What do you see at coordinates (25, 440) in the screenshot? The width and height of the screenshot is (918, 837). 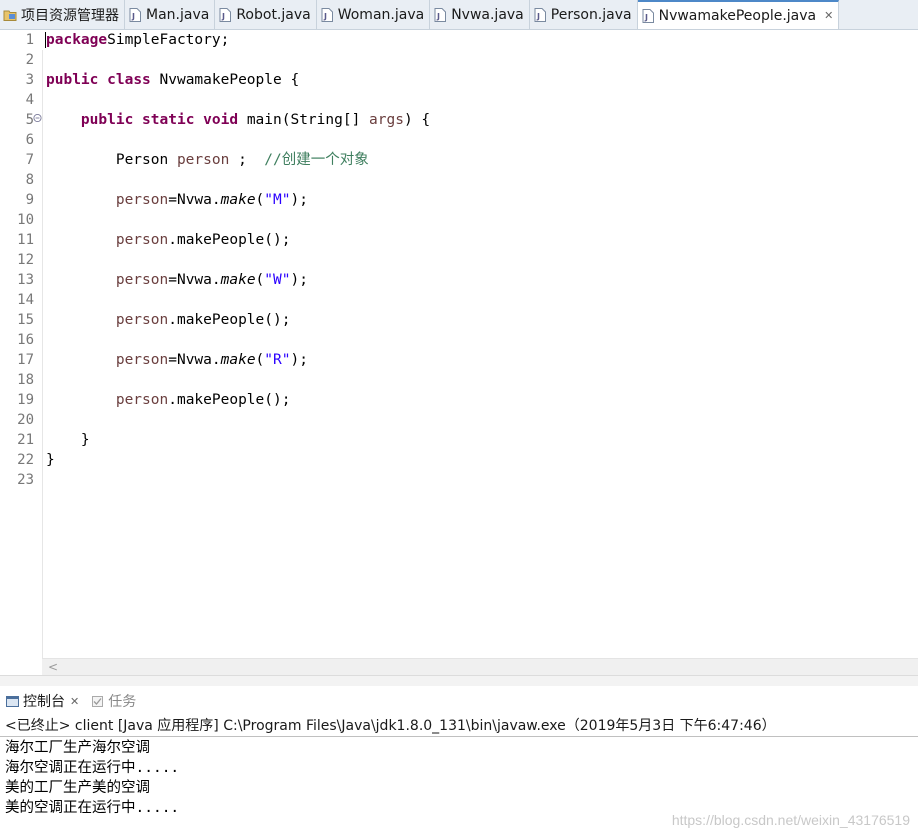 I see `line-number: 21` at bounding box center [25, 440].